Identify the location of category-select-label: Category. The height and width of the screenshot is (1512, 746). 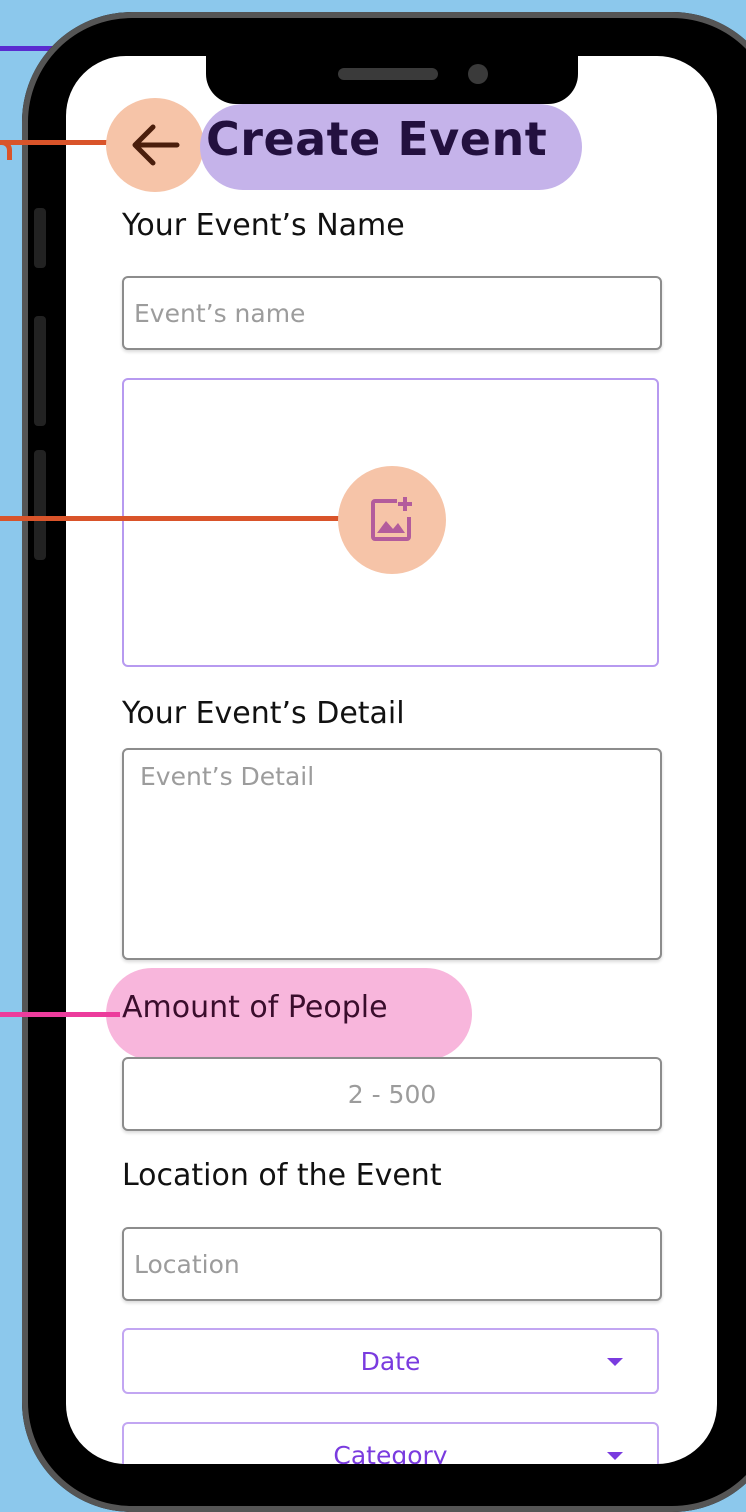
(390, 1452).